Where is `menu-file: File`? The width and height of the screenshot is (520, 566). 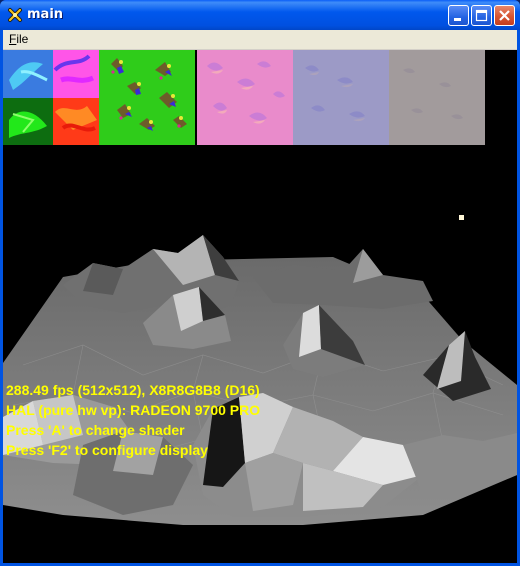
menu-file: File is located at coordinates (18, 39).